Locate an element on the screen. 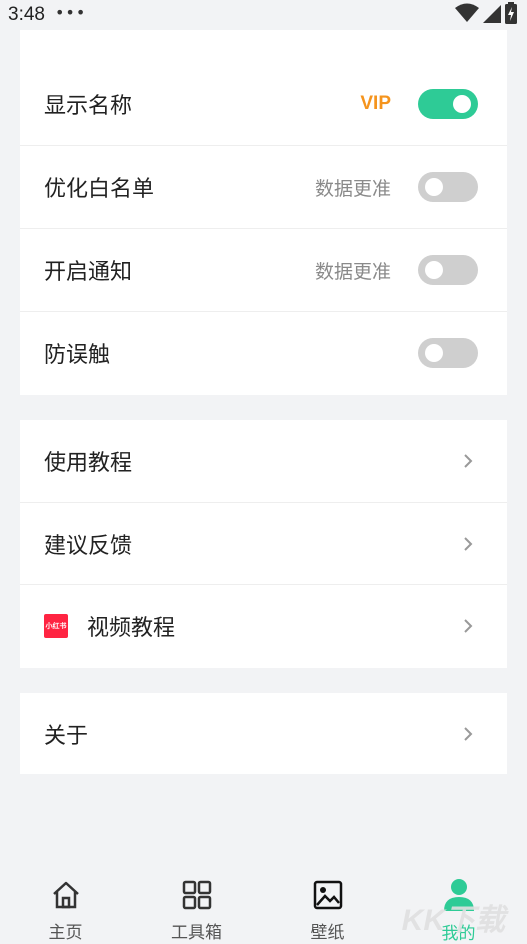 This screenshot has width=527, height=944. tab-1: 工具箱 is located at coordinates (196, 902).